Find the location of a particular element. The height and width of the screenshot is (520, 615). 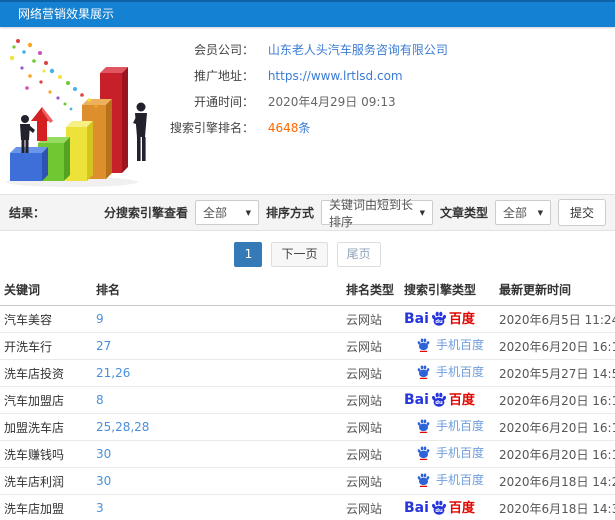

promo-url-row: 推广地址： https://www.lrtlsd.com is located at coordinates (303, 76).